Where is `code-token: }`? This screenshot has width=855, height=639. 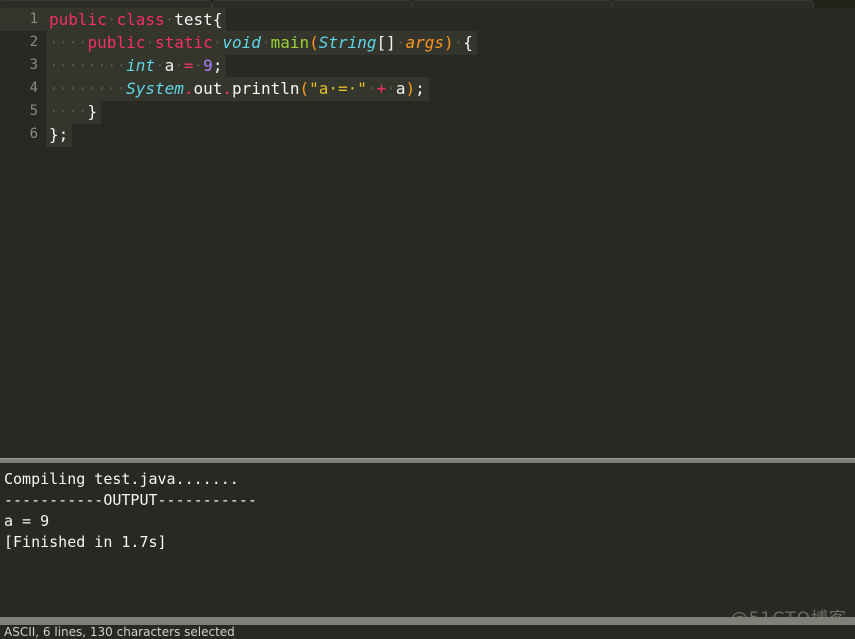 code-token: } is located at coordinates (92, 111).